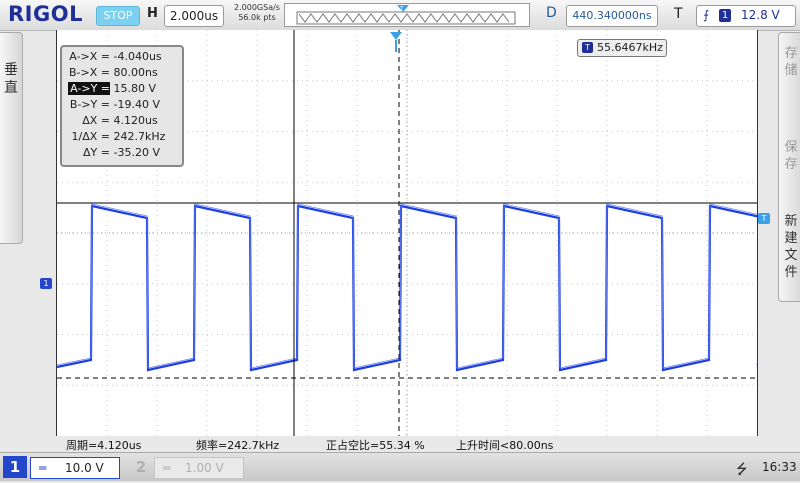  Describe the element at coordinates (15, 467) in the screenshot. I see `ch1-button: 1` at that location.